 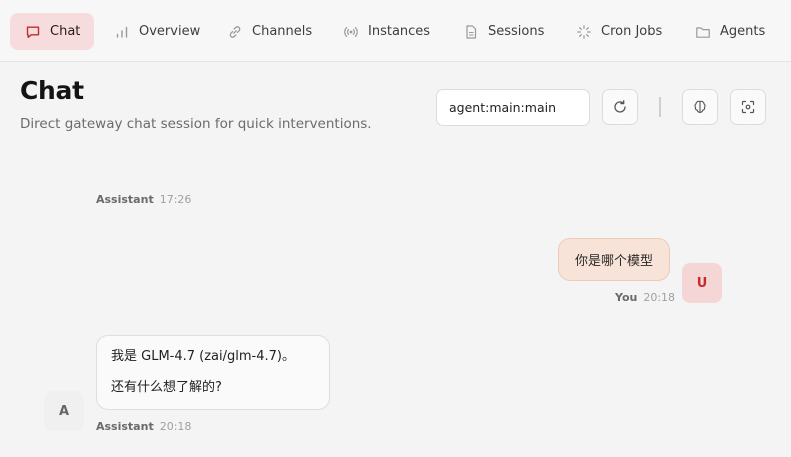 I want to click on tab-label: Agents, so click(x=743, y=31).